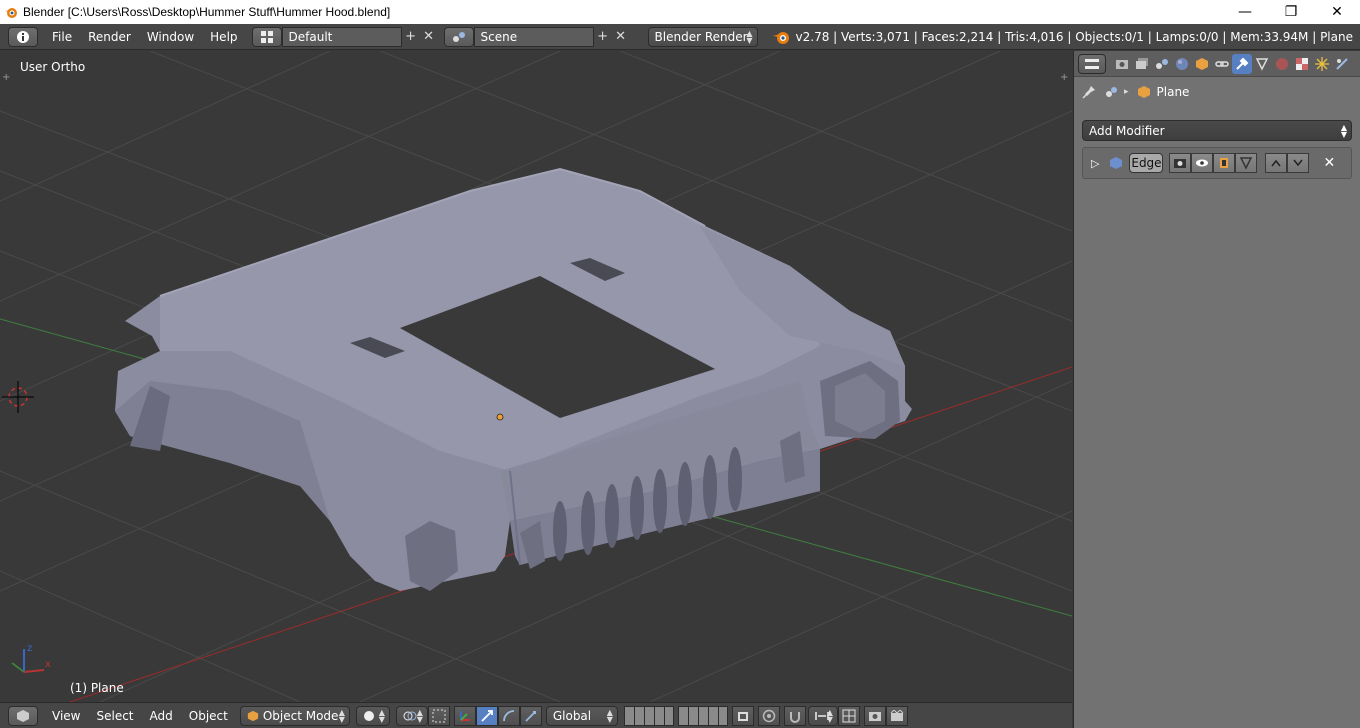 The image size is (1360, 728). What do you see at coordinates (368, 715) in the screenshot?
I see `solid-shading-icon` at bounding box center [368, 715].